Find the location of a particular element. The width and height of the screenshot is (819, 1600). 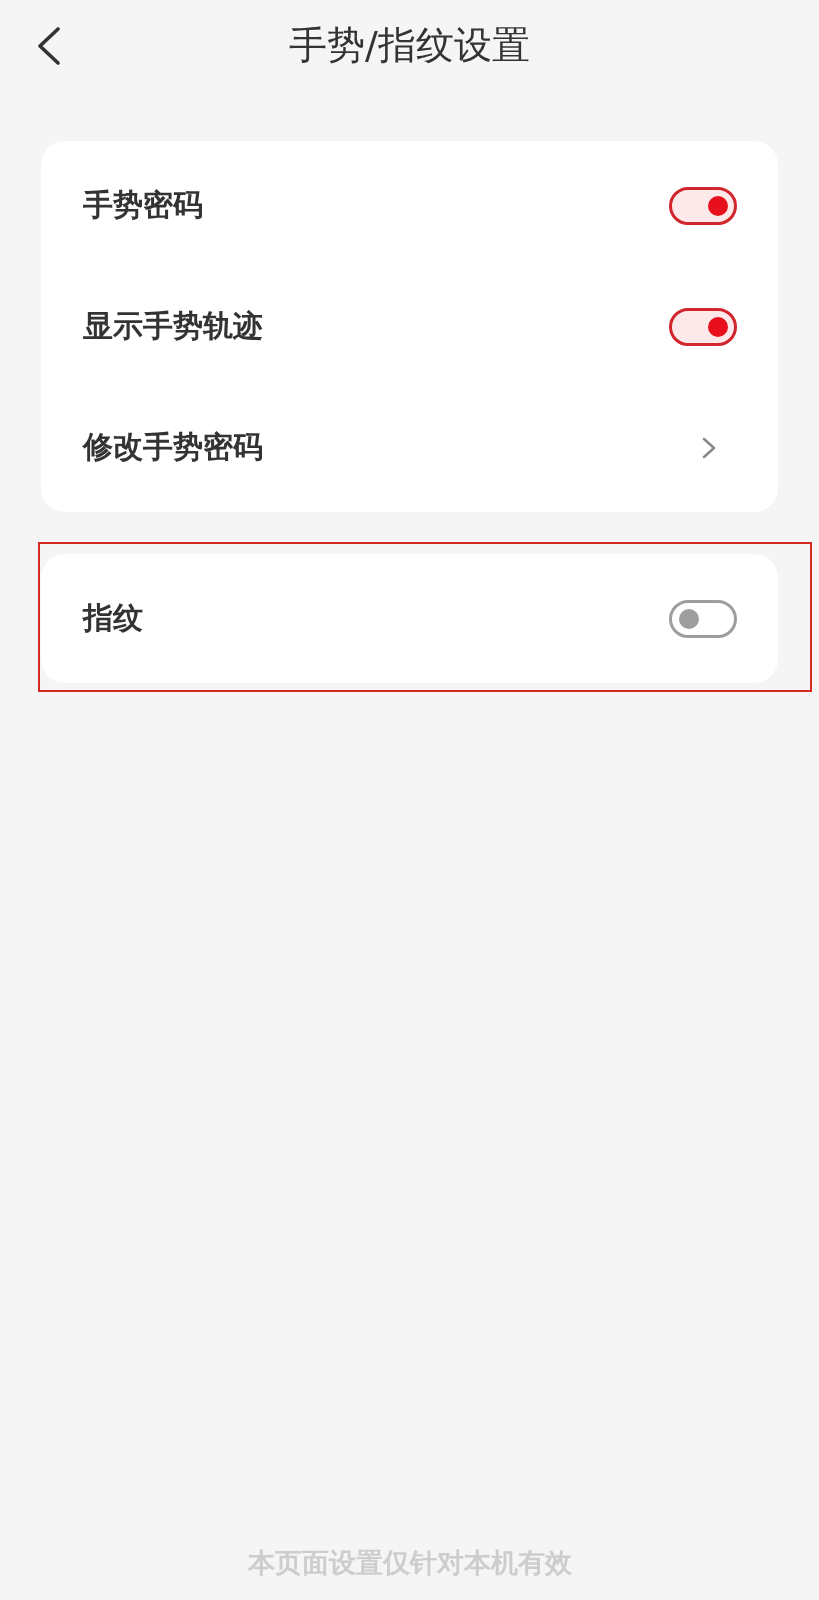

chevron-right-icon is located at coordinates (709, 447).